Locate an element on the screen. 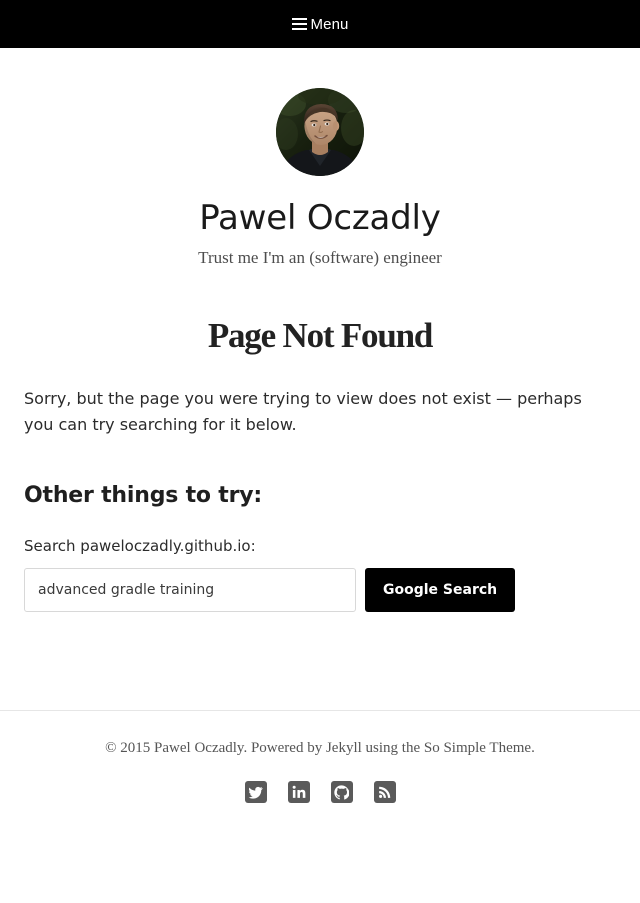  hamburger-icon is located at coordinates (299, 24).